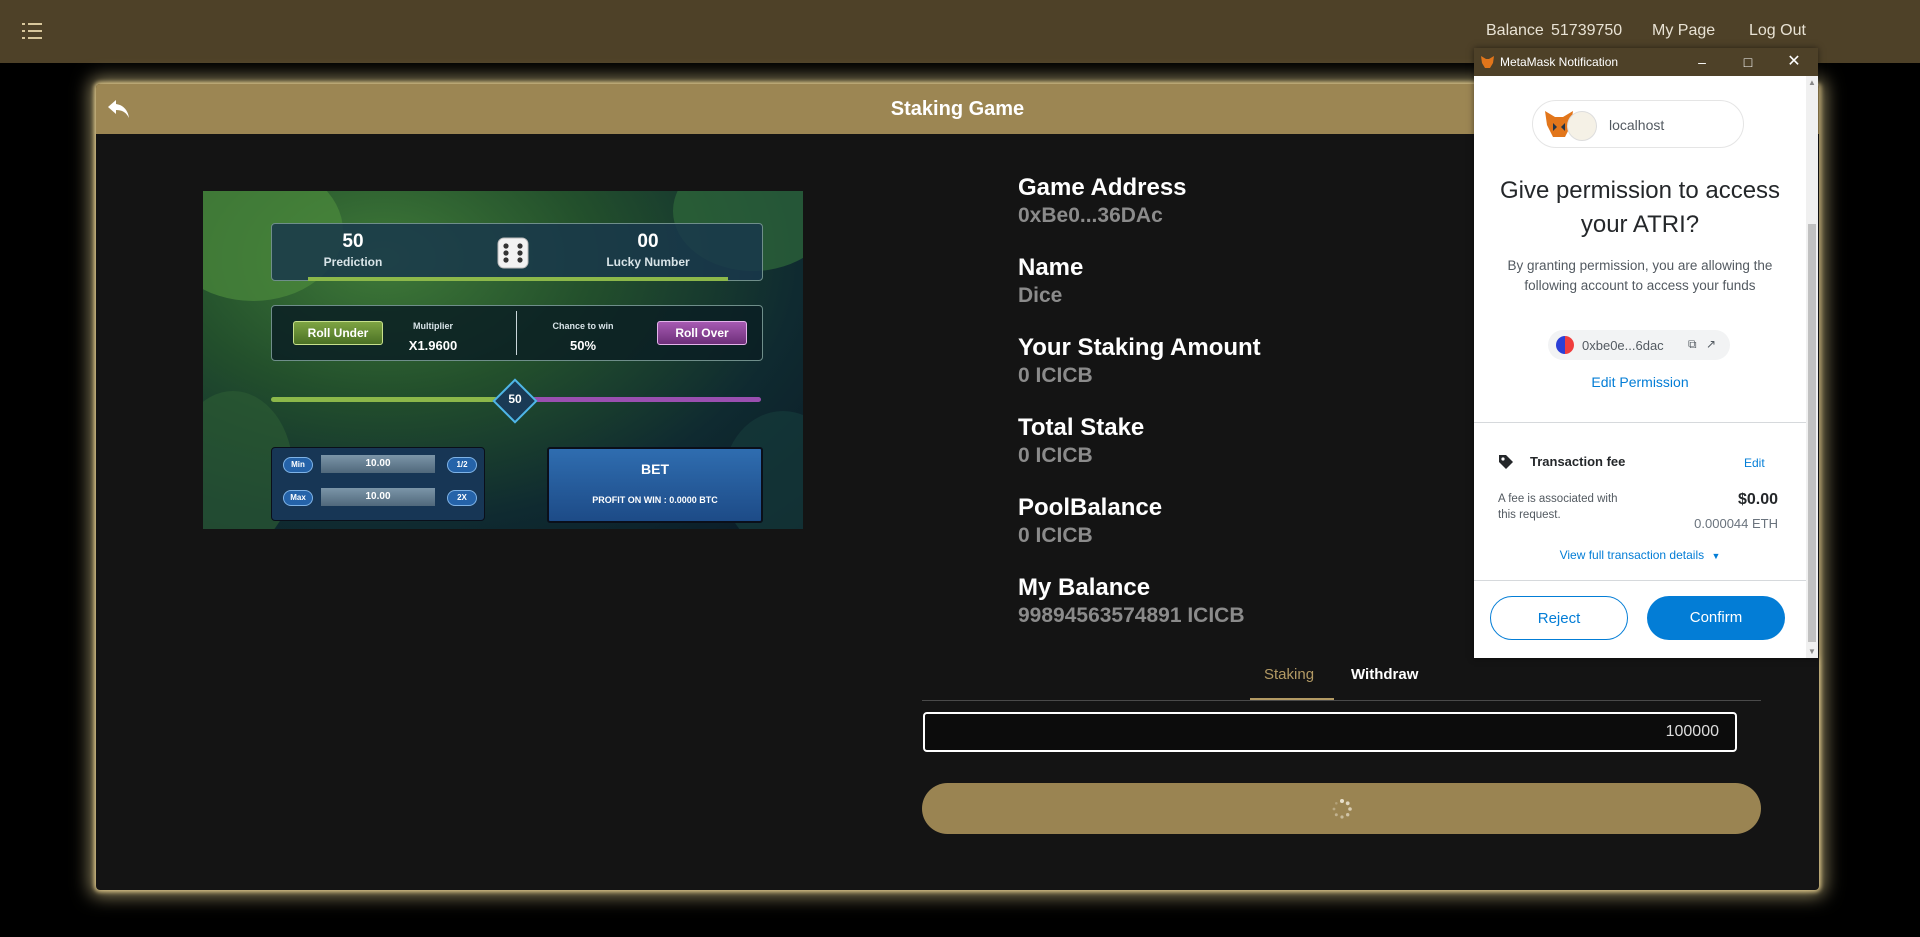 The image size is (1920, 937). Describe the element at coordinates (433, 326) in the screenshot. I see `multiplier-label: Multiplier` at that location.